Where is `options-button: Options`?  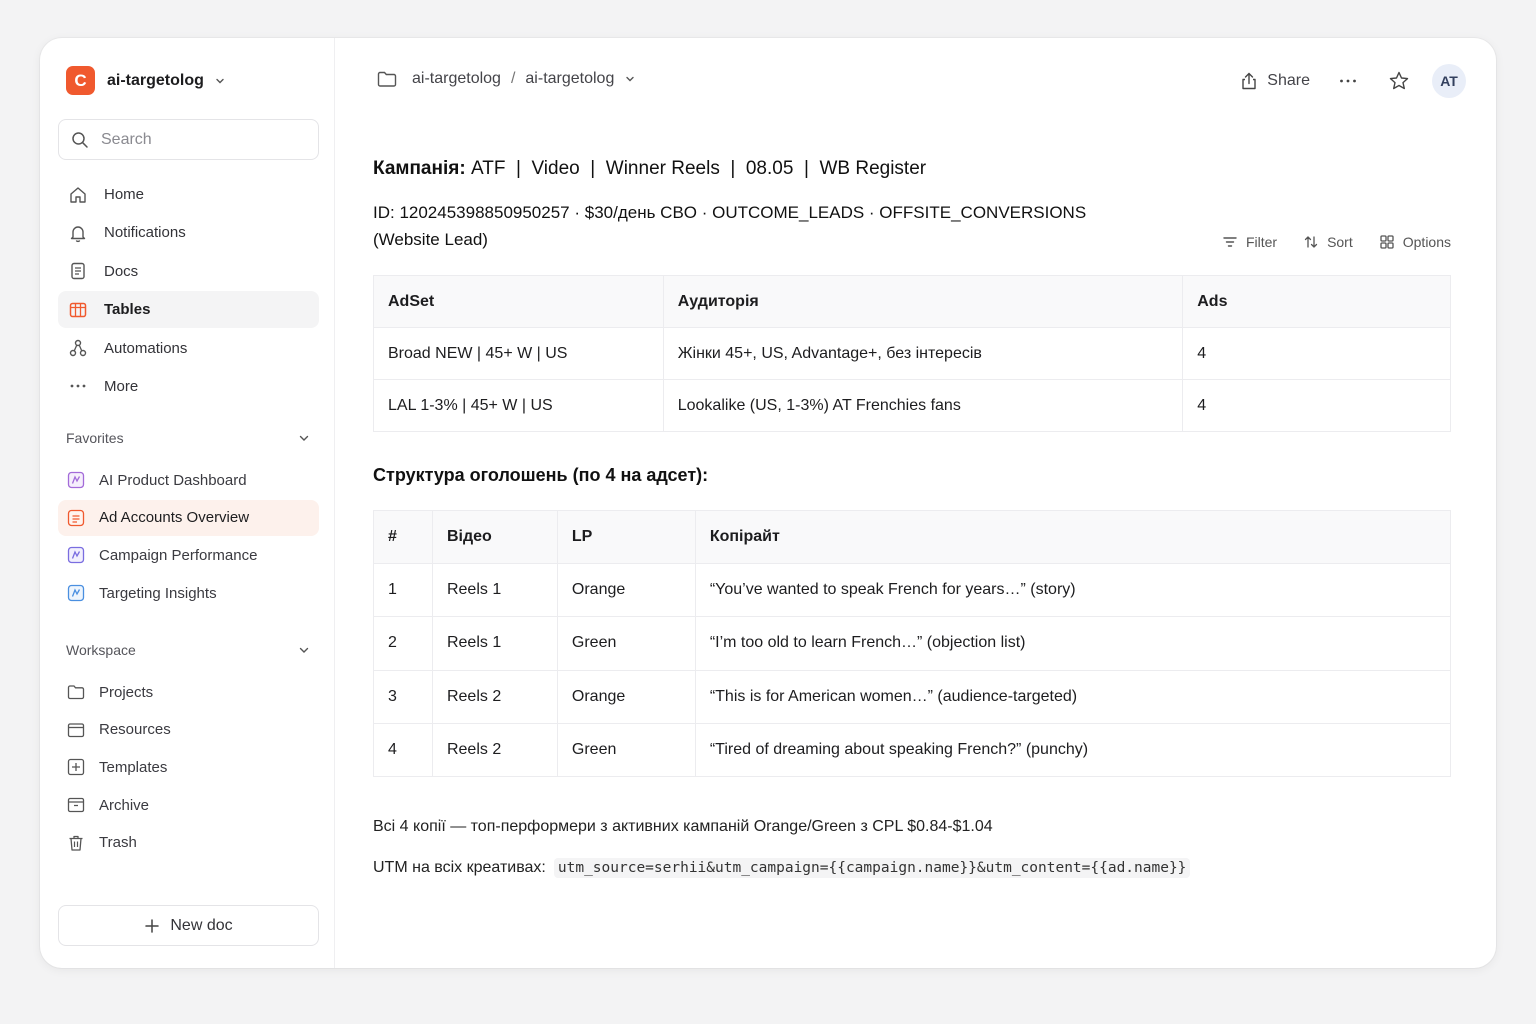 options-button: Options is located at coordinates (1415, 242).